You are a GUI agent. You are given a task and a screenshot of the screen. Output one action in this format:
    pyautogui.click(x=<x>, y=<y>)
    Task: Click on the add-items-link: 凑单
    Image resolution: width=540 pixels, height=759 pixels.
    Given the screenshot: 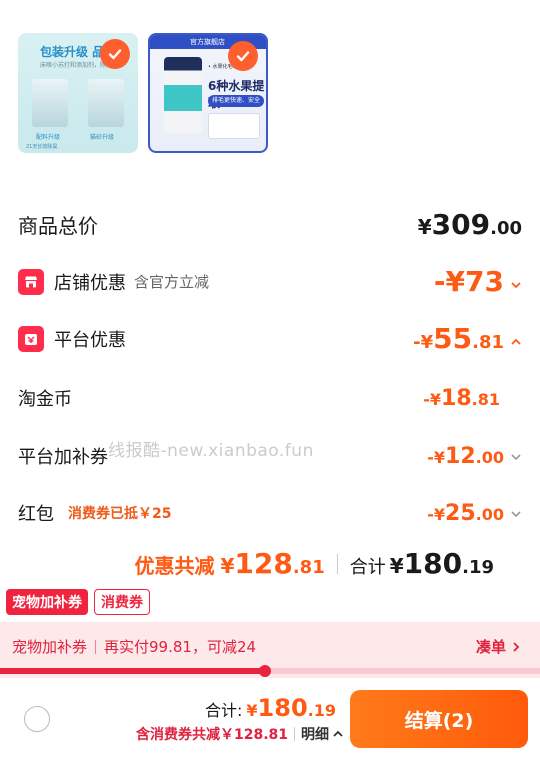 What is the action you would take?
    pyautogui.click(x=499, y=646)
    